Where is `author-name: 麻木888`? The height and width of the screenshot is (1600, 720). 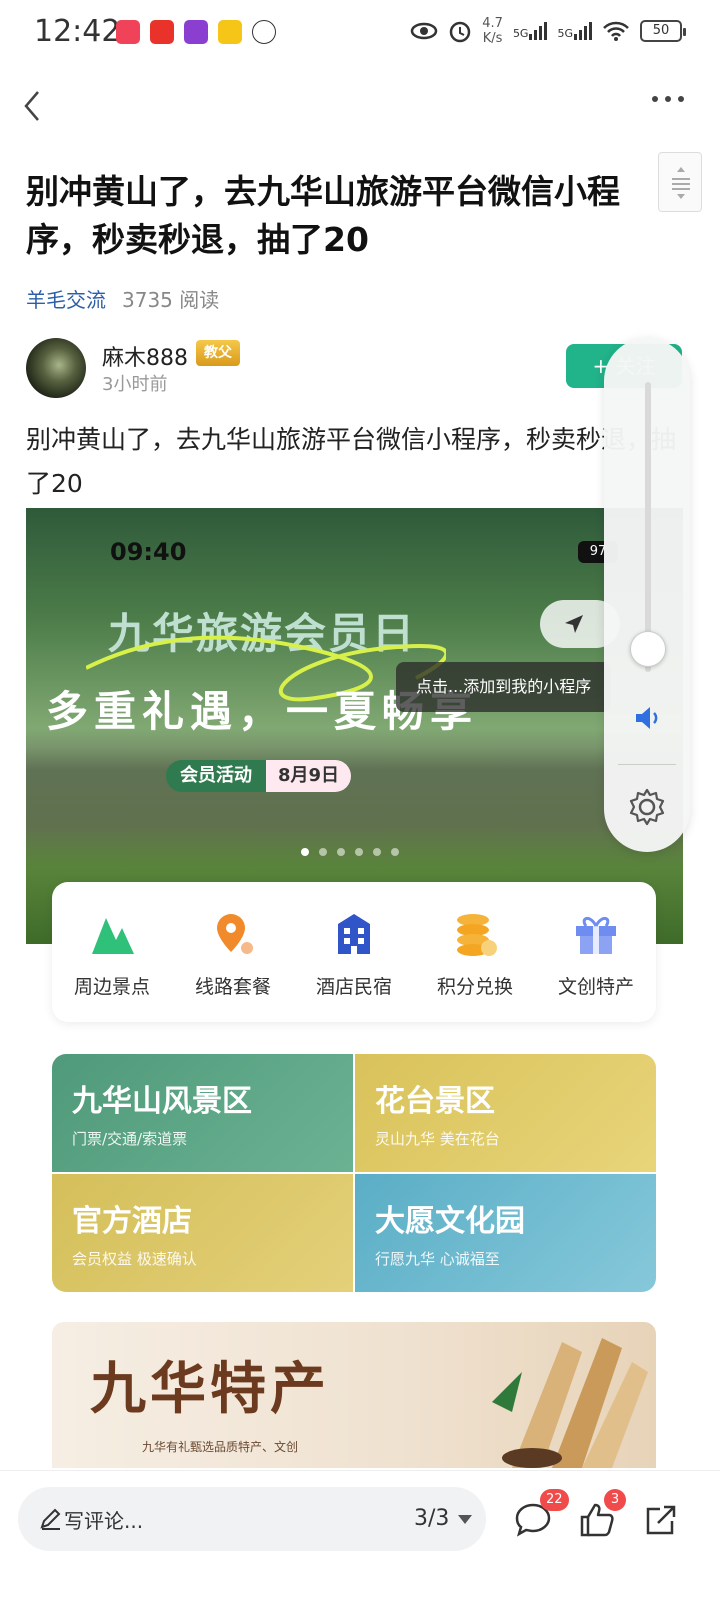 author-name: 麻木888 is located at coordinates (145, 356).